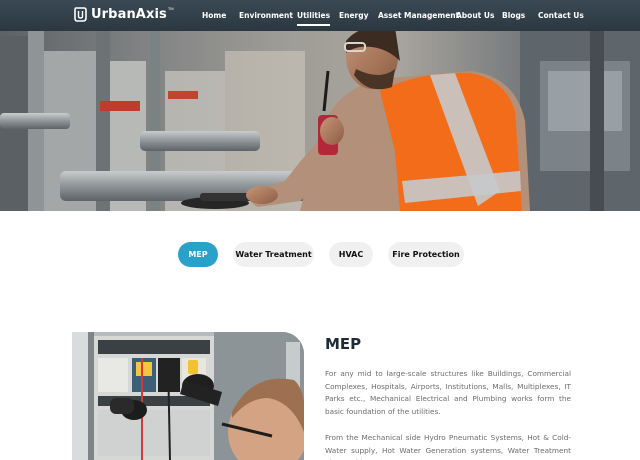  I want to click on mep-illustration, so click(188, 396).